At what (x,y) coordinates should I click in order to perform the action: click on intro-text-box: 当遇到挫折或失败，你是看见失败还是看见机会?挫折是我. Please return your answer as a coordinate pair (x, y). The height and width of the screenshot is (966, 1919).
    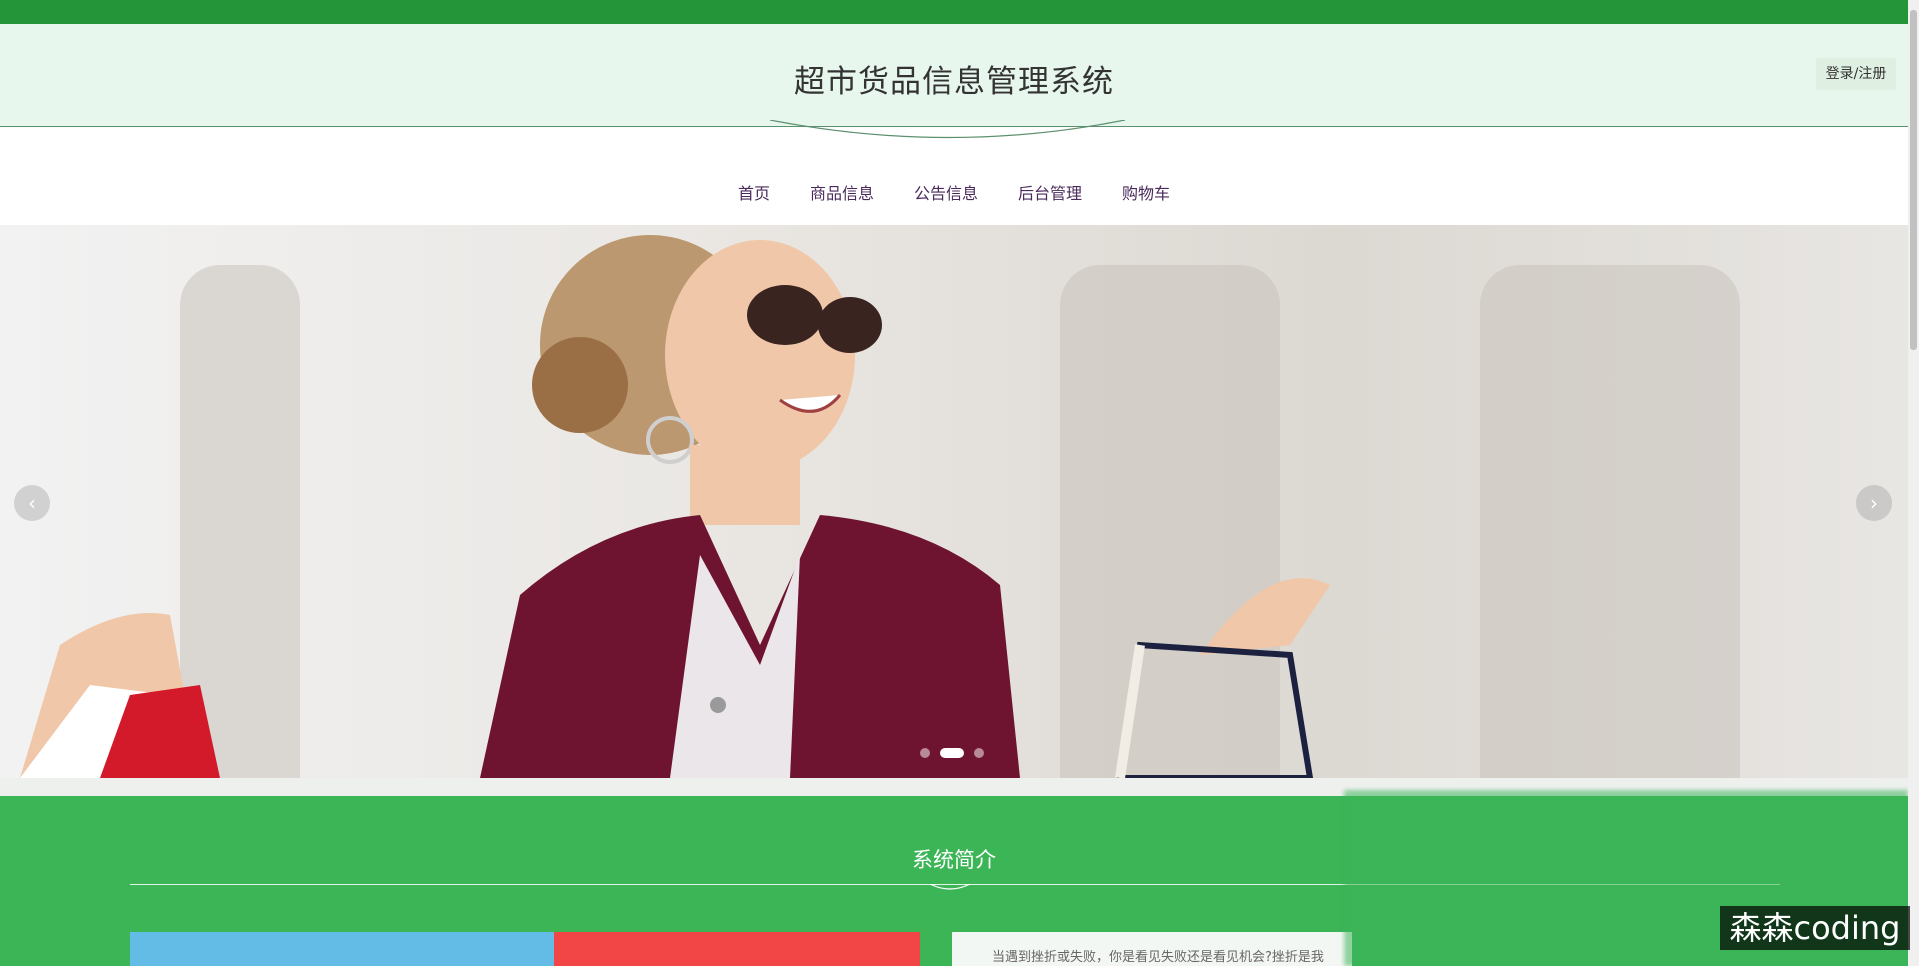
    Looking at the image, I should click on (1152, 949).